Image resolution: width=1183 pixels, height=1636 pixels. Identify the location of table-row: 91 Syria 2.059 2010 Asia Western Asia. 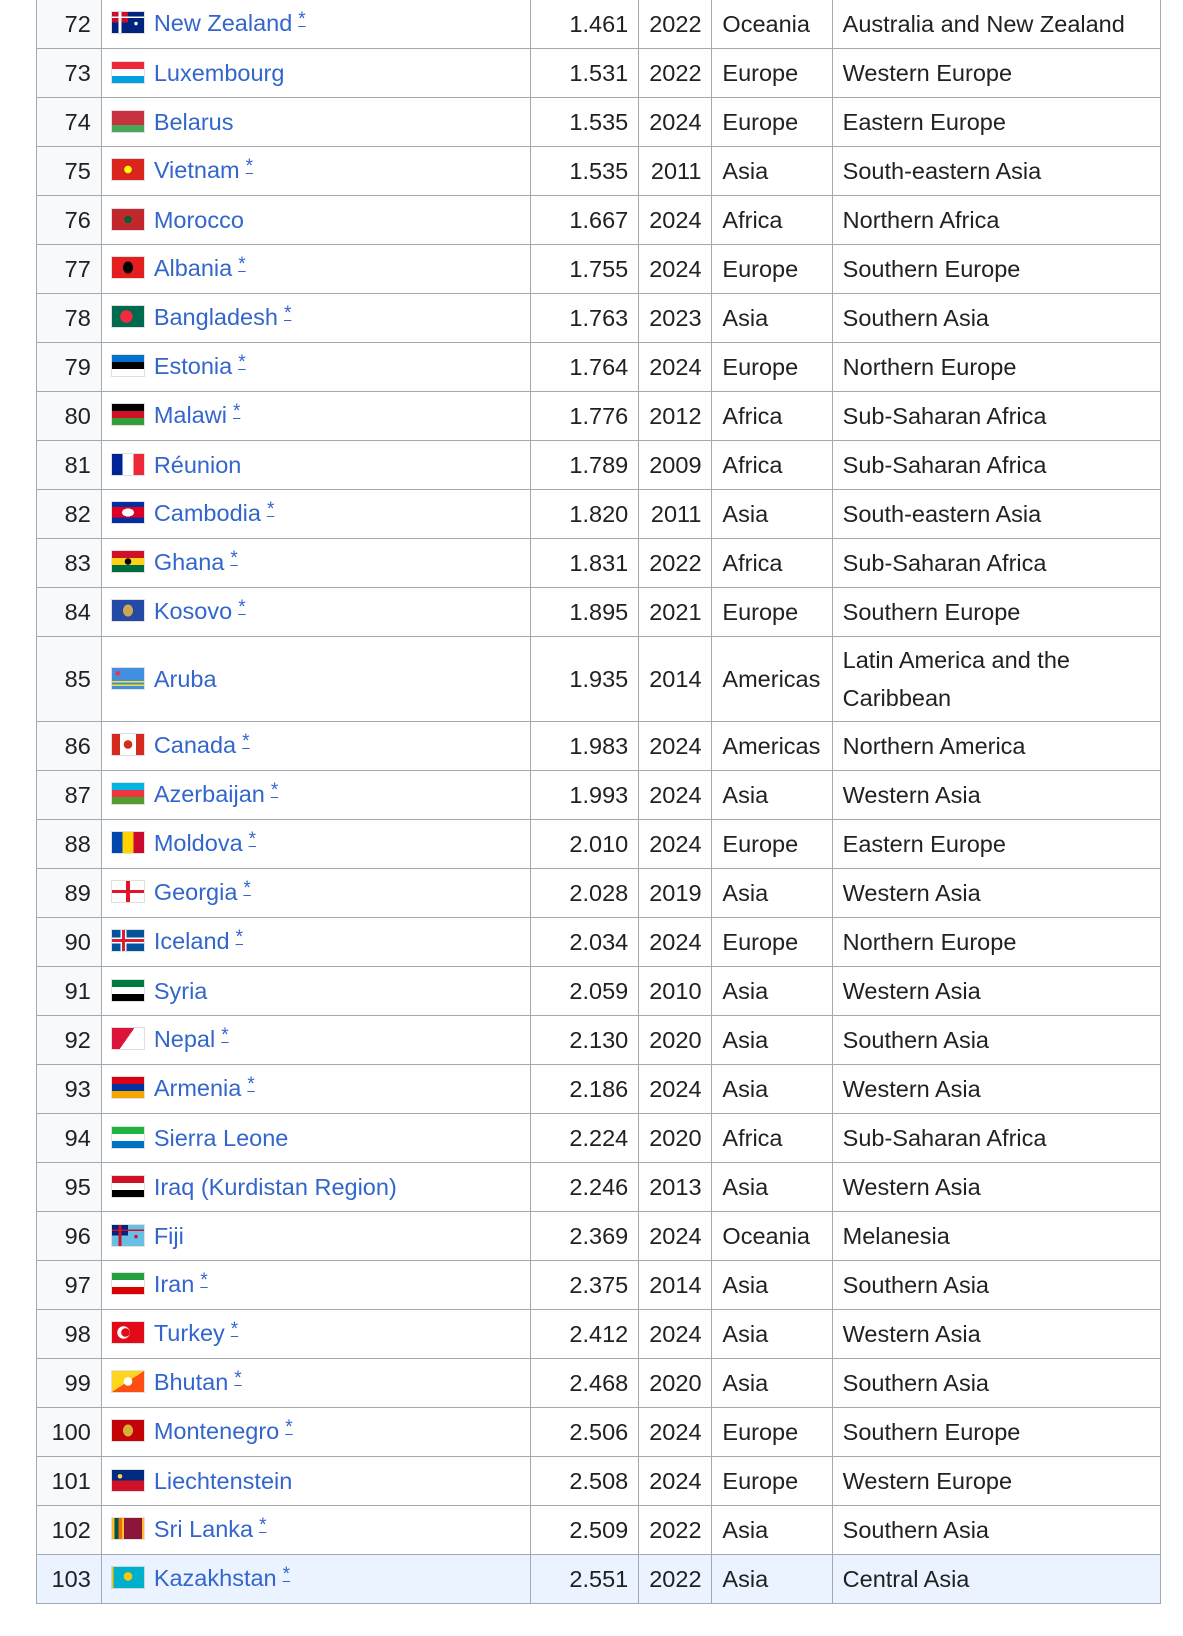
(599, 991).